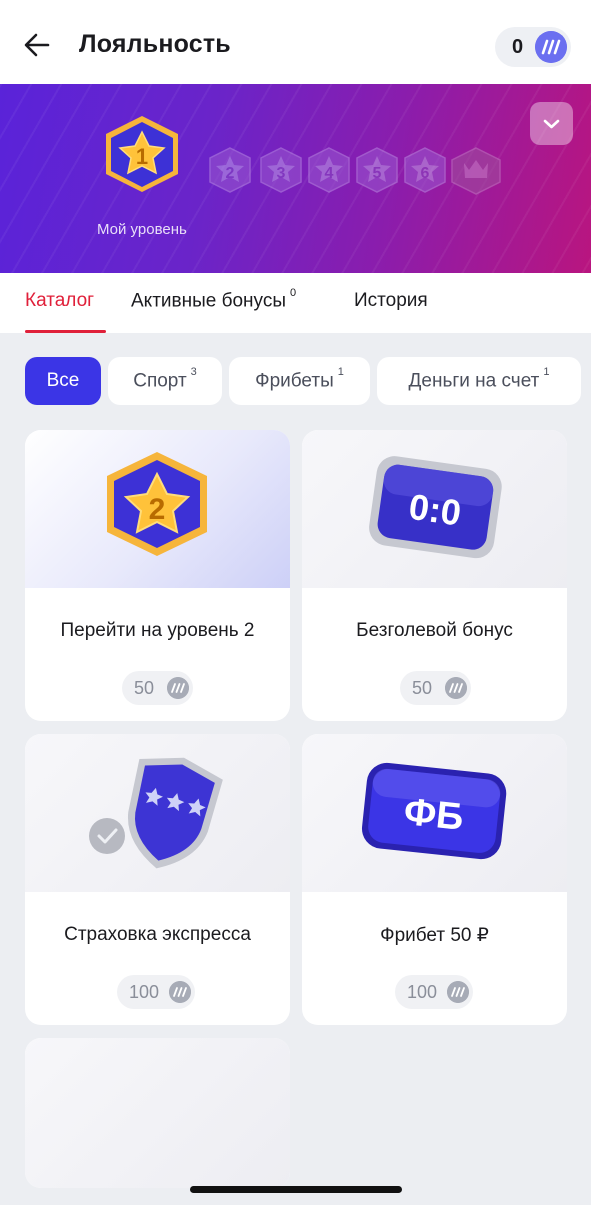 Image resolution: width=591 pixels, height=1205 pixels. I want to click on score-text: 0:0, so click(434, 510).